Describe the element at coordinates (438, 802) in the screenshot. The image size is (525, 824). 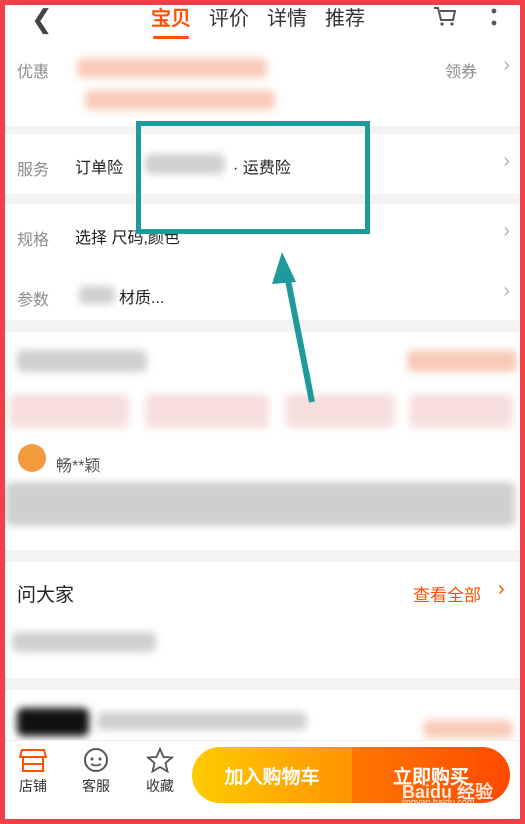
I see `watermark-url: jingyan.baidu.com` at that location.